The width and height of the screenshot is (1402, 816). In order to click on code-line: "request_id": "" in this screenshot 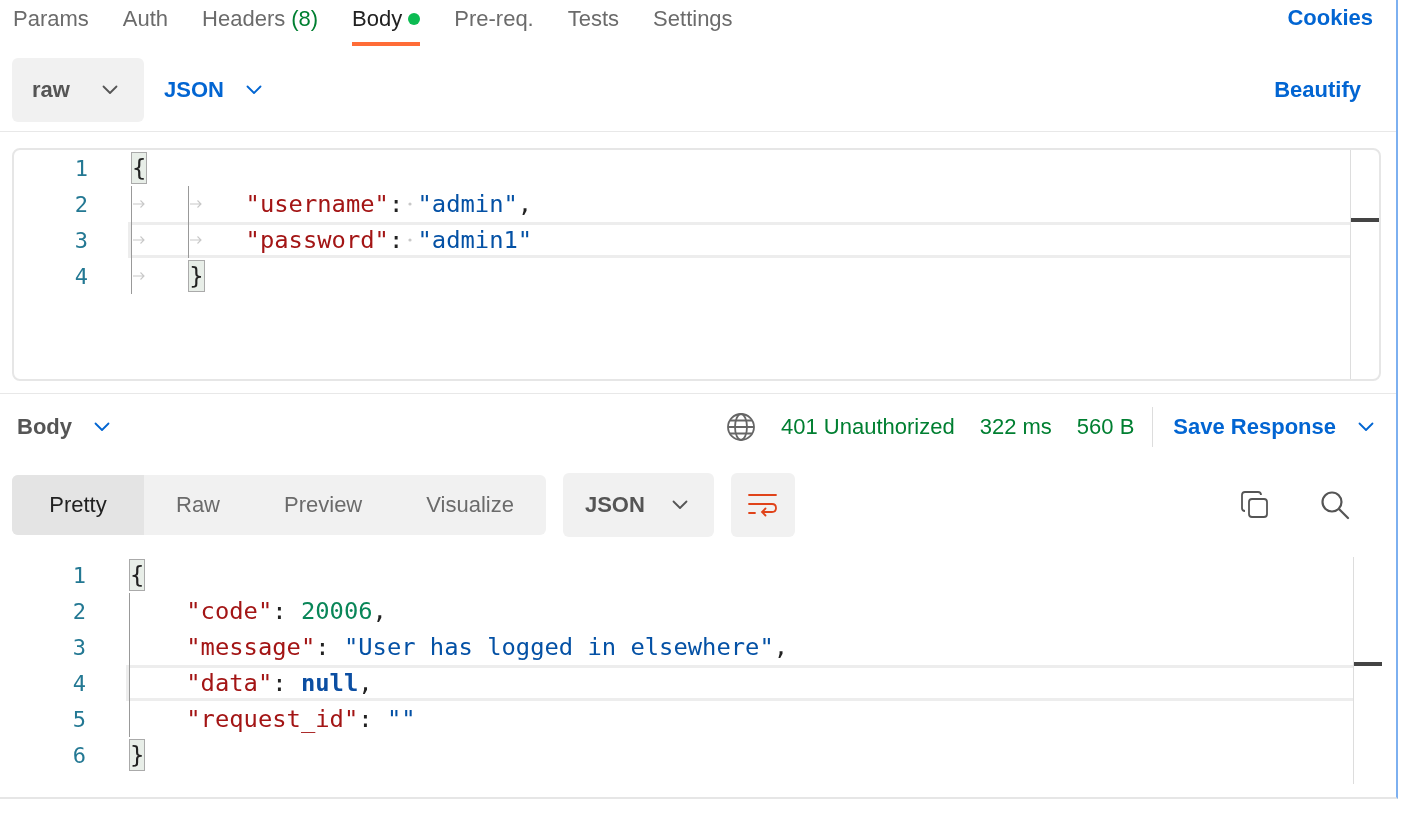, I will do `click(739, 719)`.